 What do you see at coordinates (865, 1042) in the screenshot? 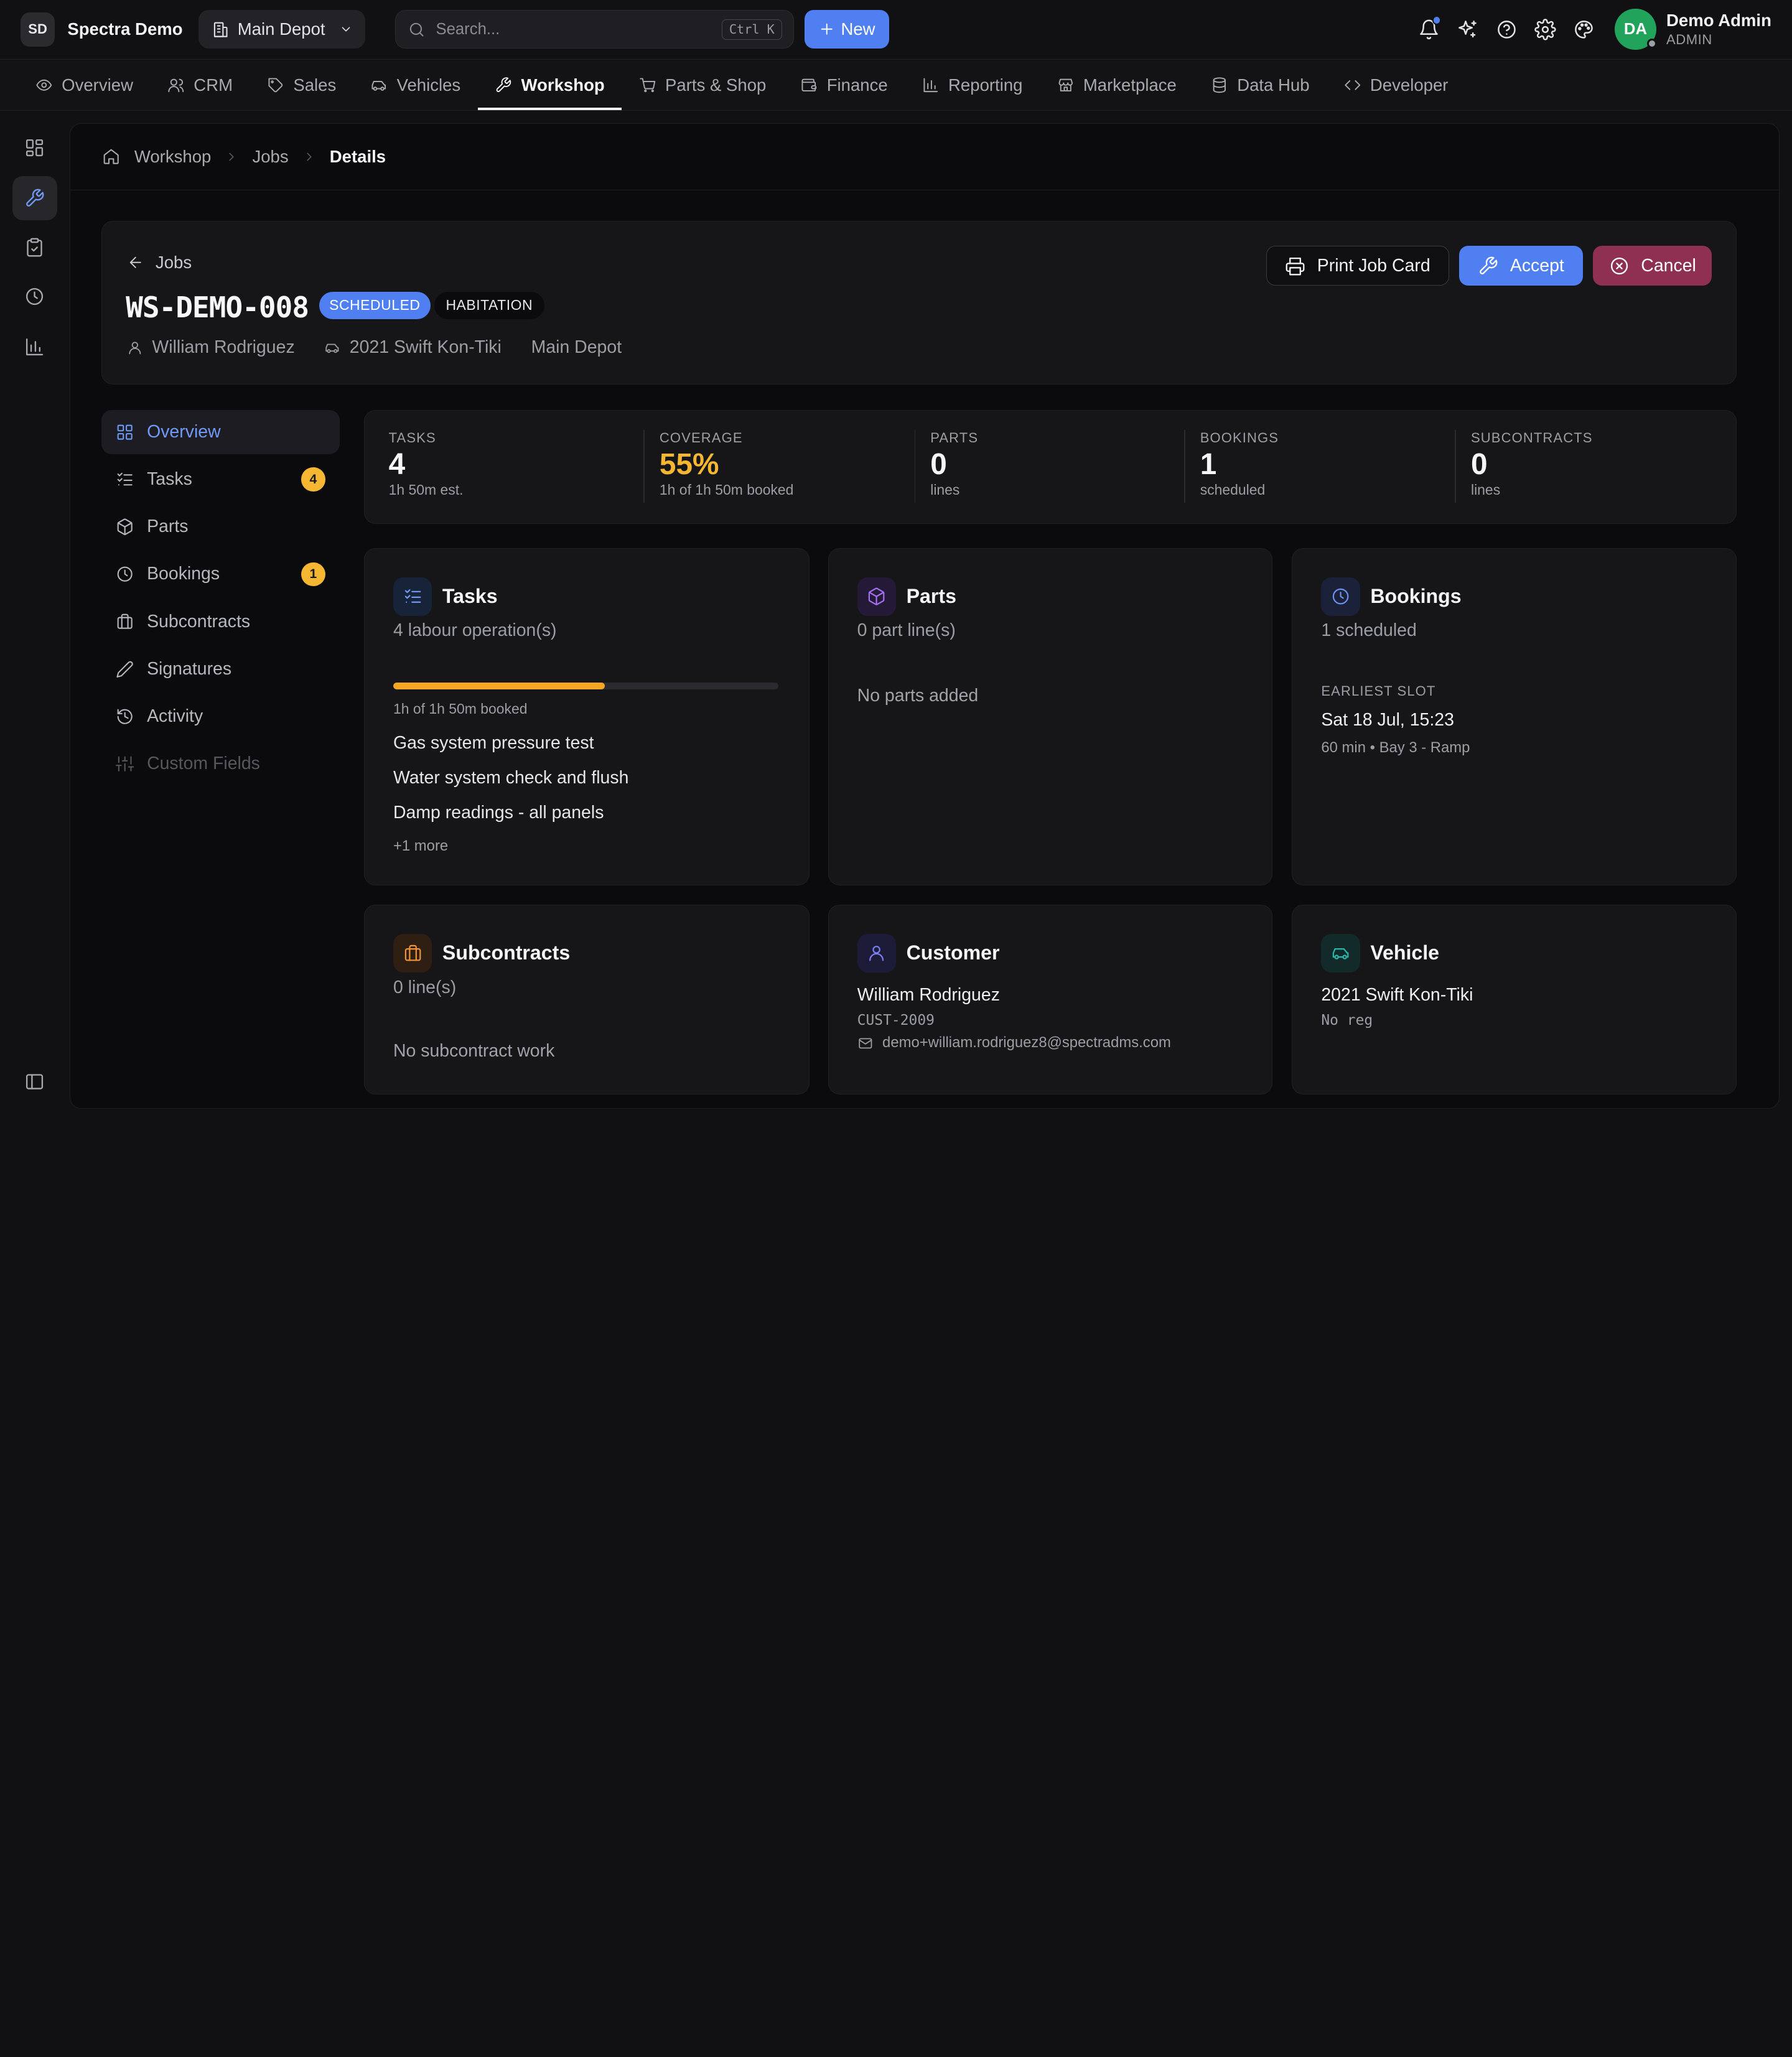
I see `mail-icon` at bounding box center [865, 1042].